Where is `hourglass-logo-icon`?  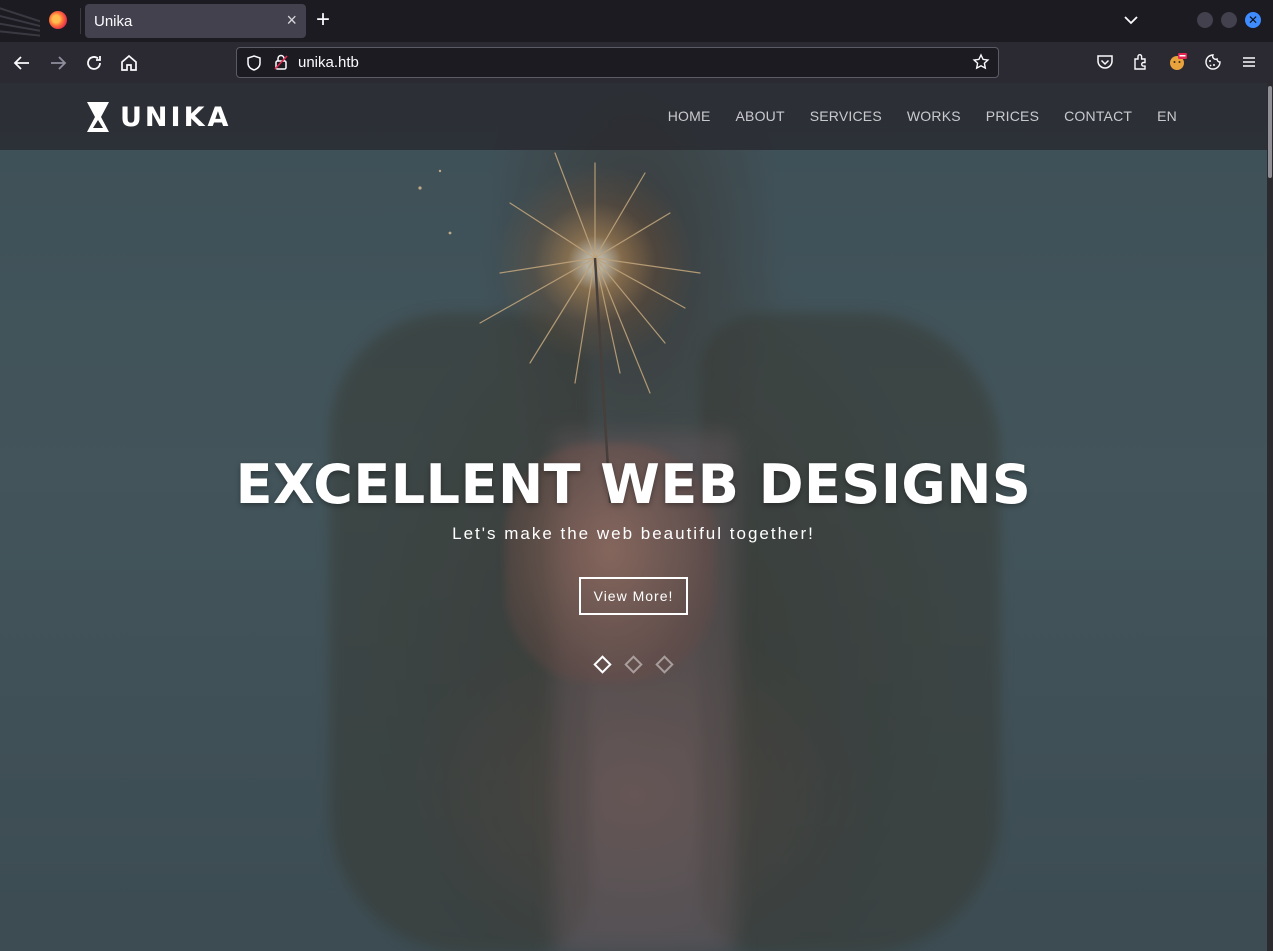 hourglass-logo-icon is located at coordinates (98, 117).